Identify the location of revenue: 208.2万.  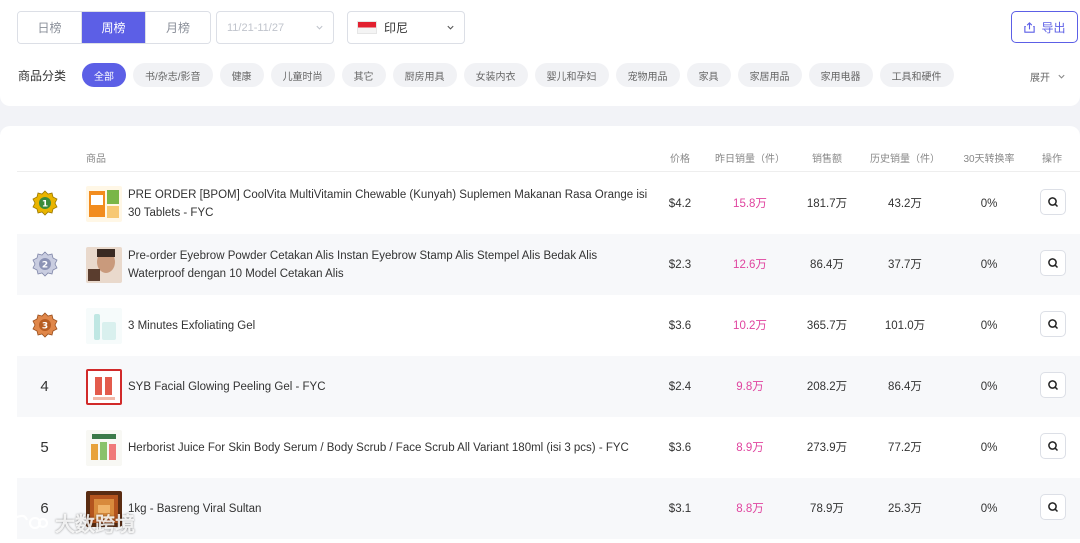
(827, 386).